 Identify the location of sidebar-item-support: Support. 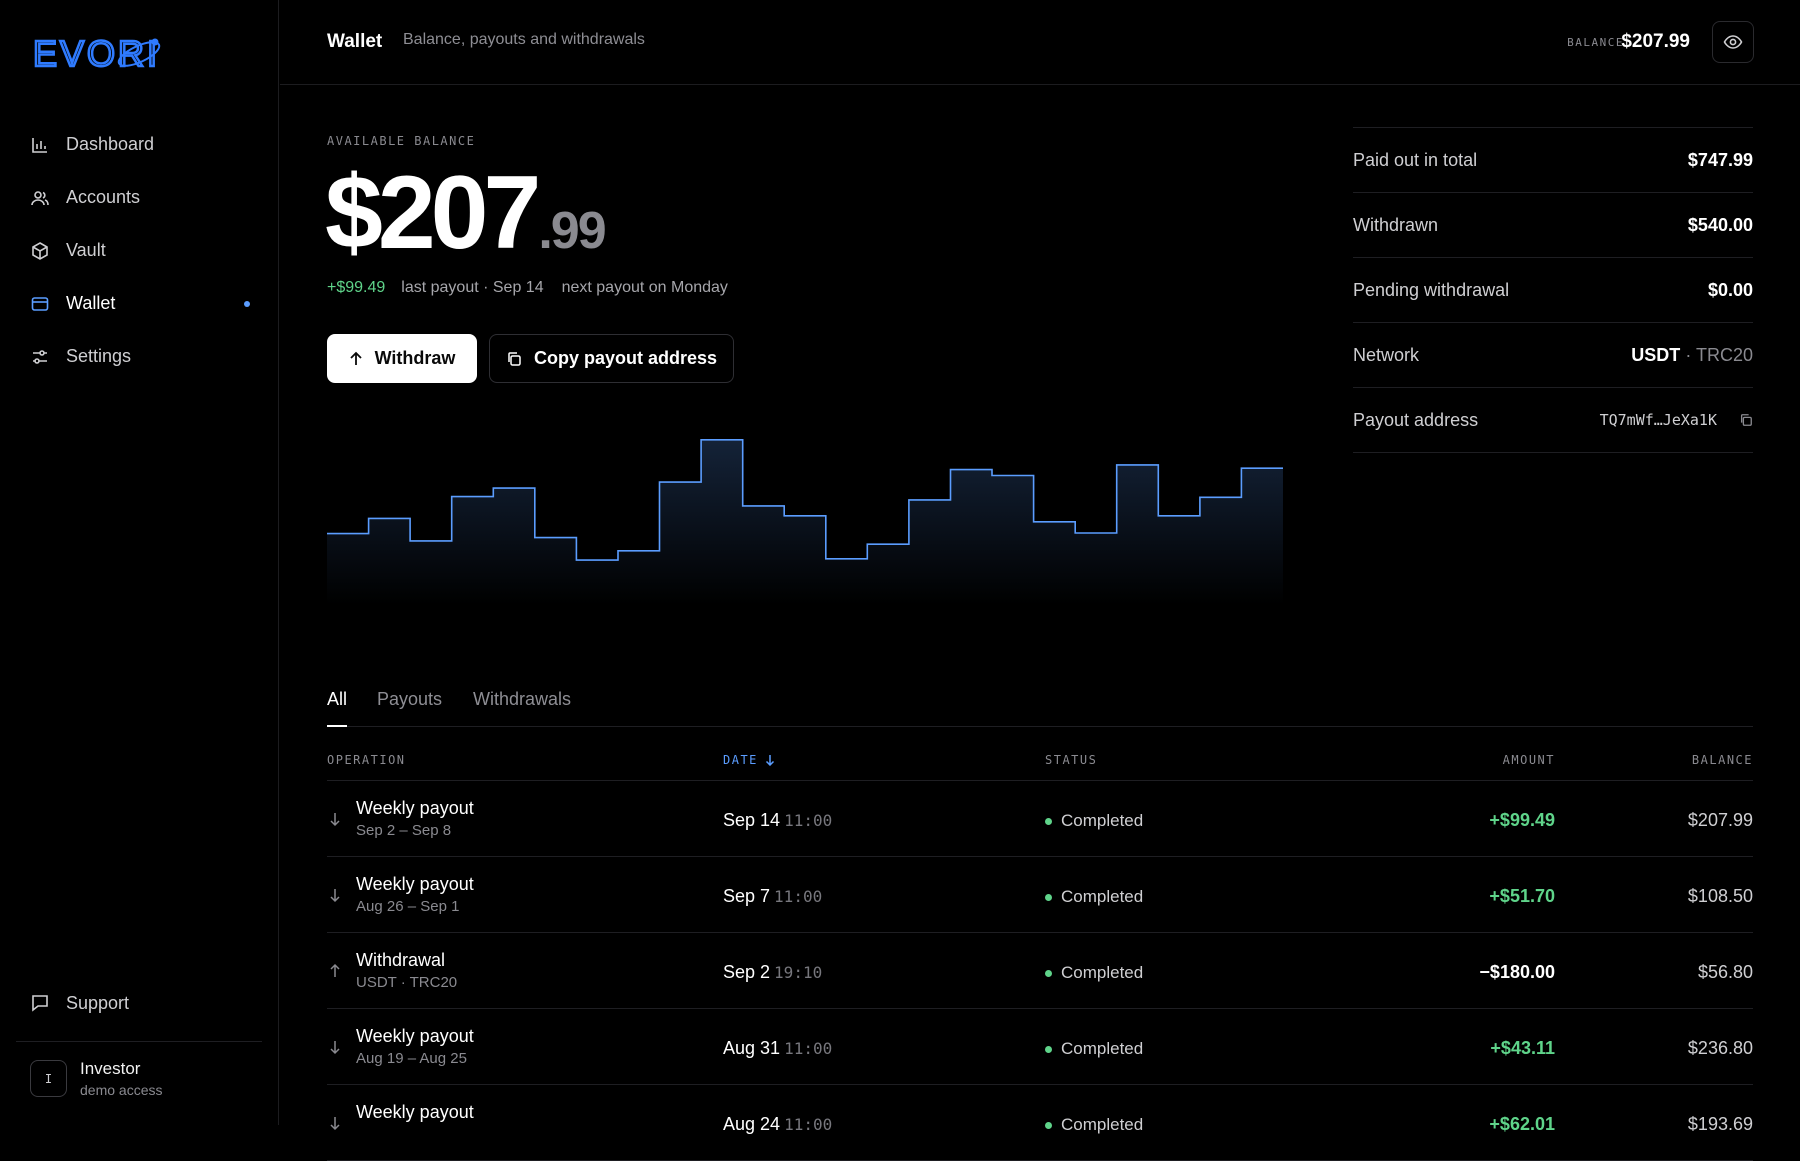
(139, 1003).